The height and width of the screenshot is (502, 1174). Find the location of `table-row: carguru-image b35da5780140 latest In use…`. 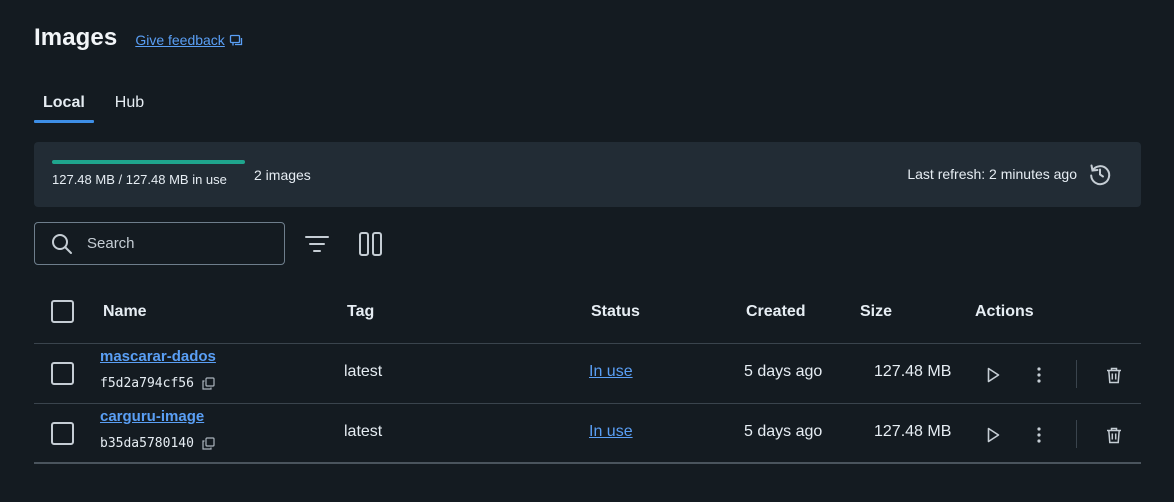

table-row: carguru-image b35da5780140 latest In use… is located at coordinates (587, 434).